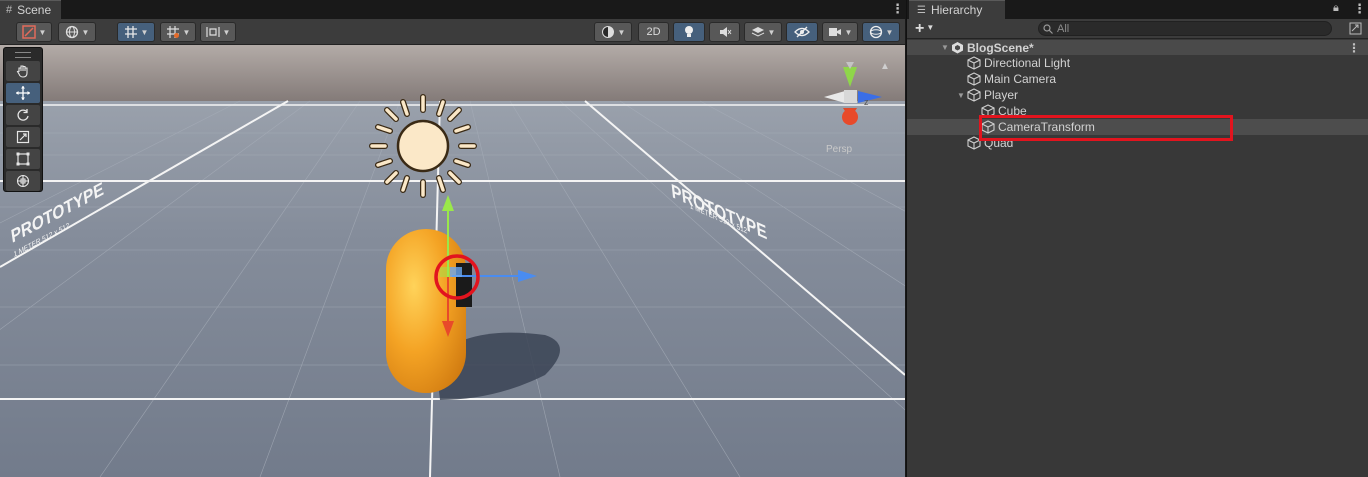 This screenshot has width=1368, height=477. I want to click on transform-tool-button, so click(23, 181).